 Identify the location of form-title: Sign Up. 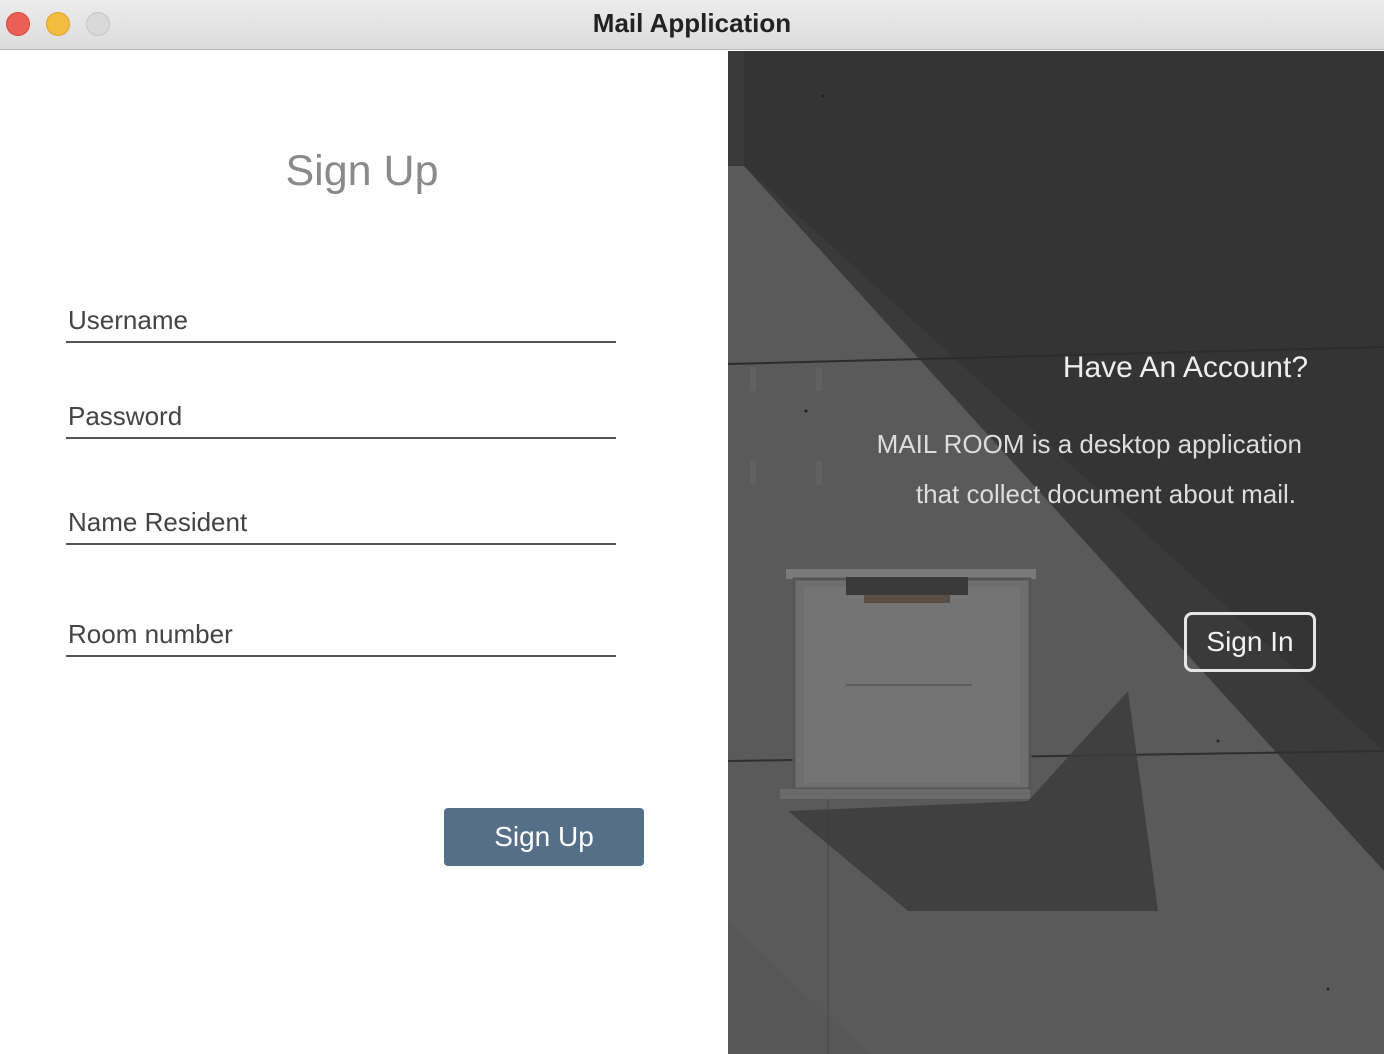
(364, 171).